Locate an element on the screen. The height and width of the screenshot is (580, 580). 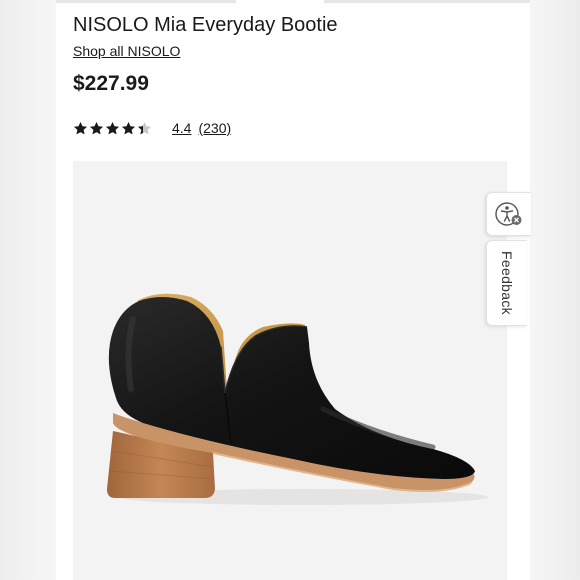
feedback-tab: Feedback is located at coordinates (506, 283).